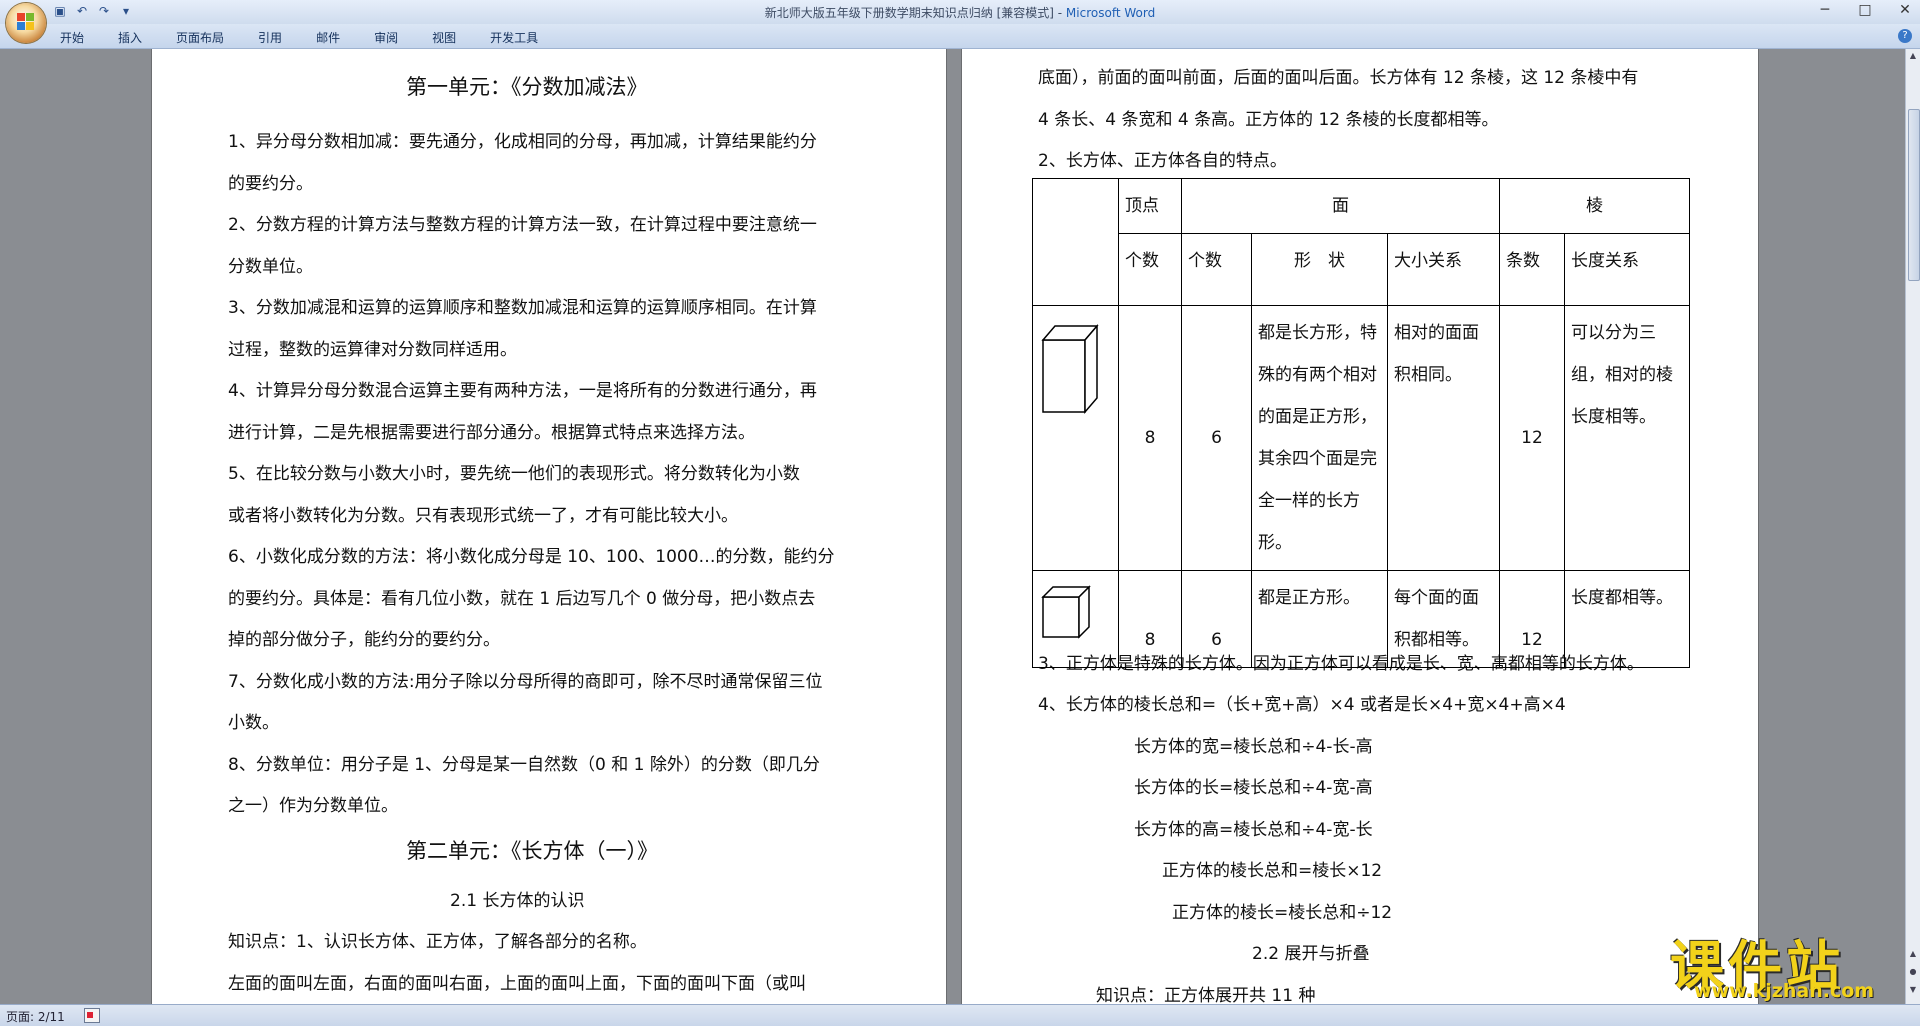  What do you see at coordinates (527, 87) in the screenshot?
I see `unit1-heading: 第一单元：《分数加减法》` at bounding box center [527, 87].